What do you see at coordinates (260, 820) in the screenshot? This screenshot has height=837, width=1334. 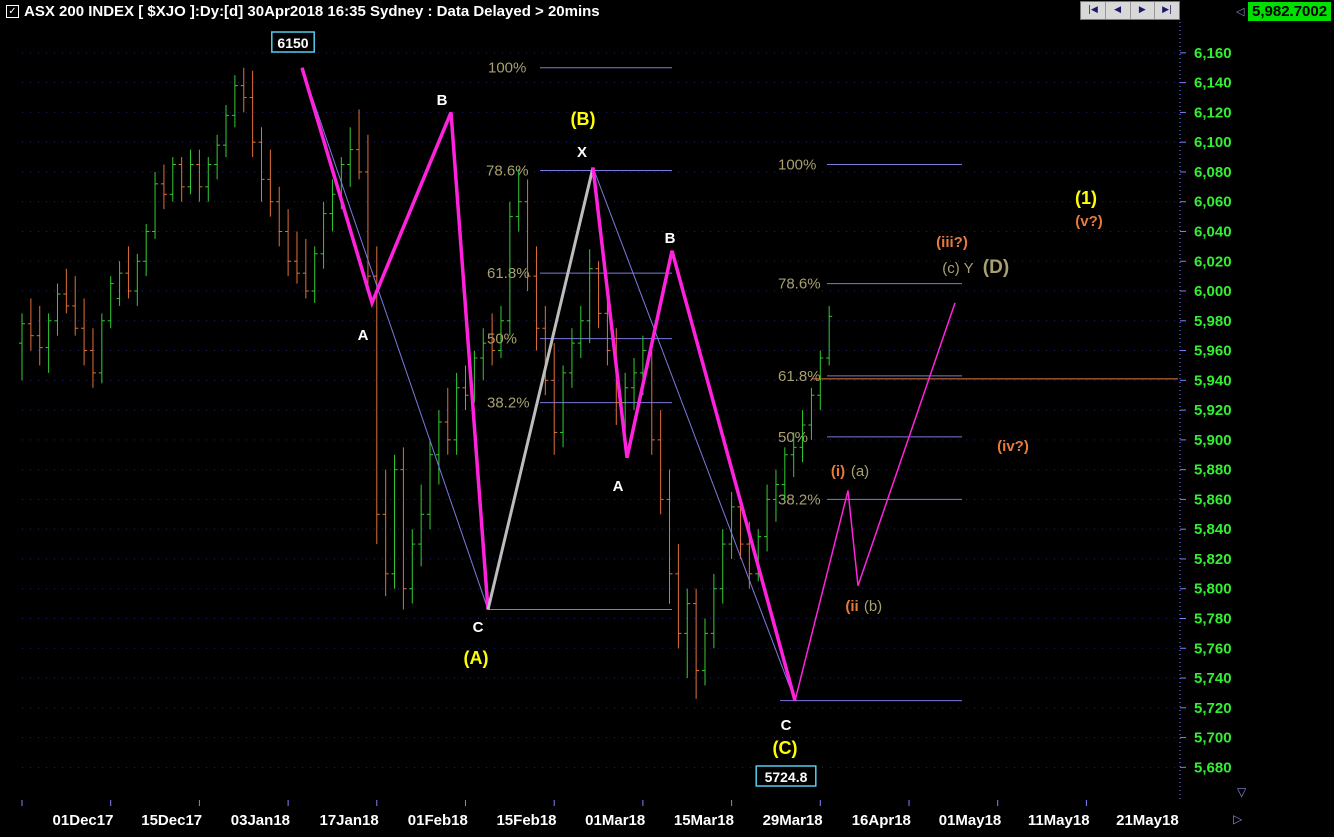 I see `x-tick-label-2: 03Jan18` at bounding box center [260, 820].